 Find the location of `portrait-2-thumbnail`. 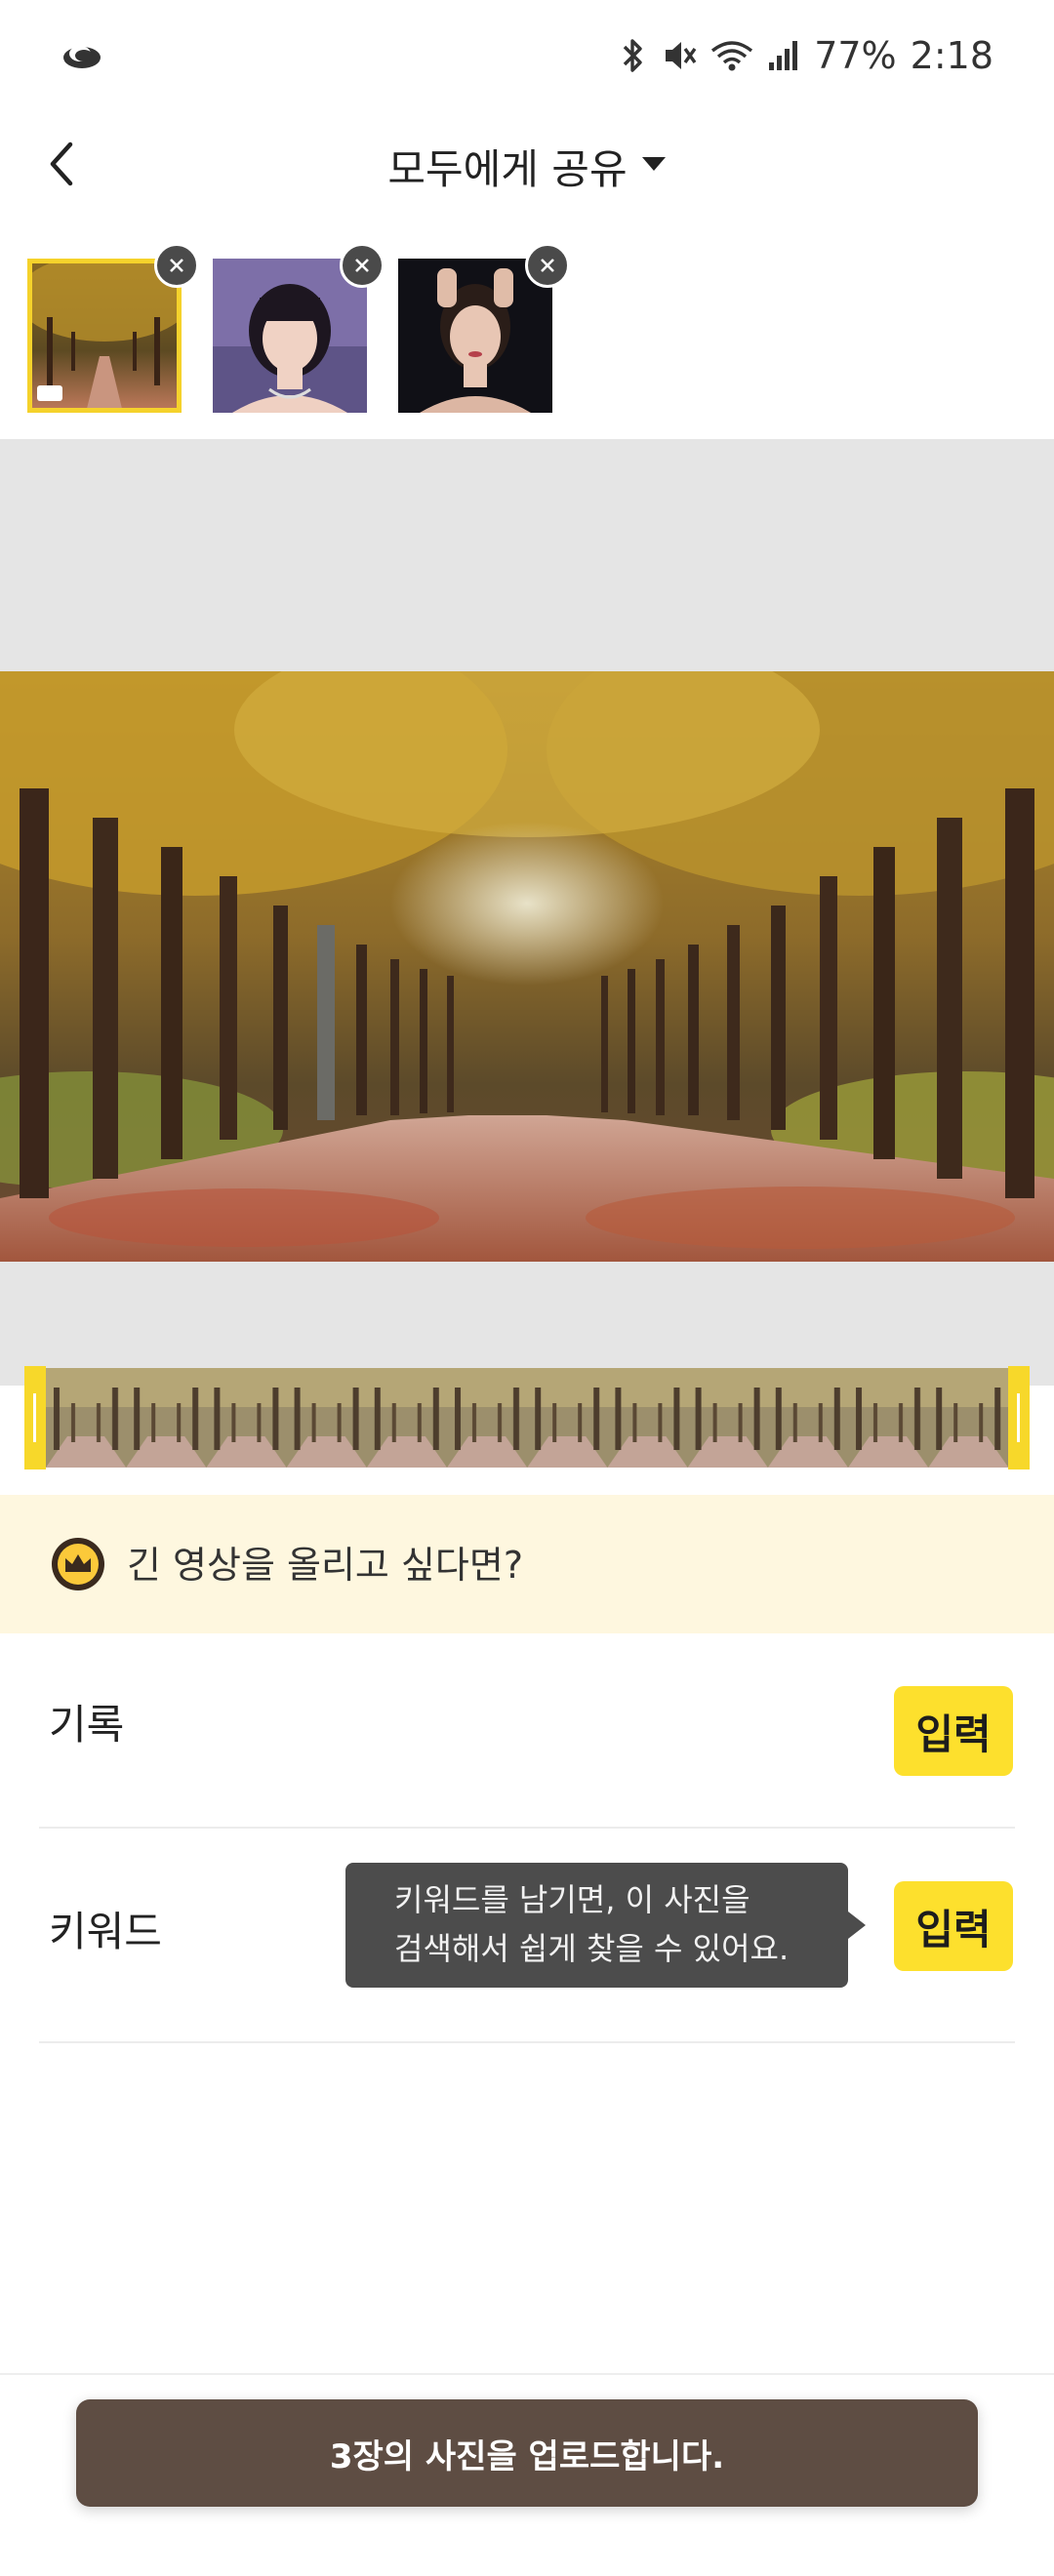

portrait-2-thumbnail is located at coordinates (475, 336).